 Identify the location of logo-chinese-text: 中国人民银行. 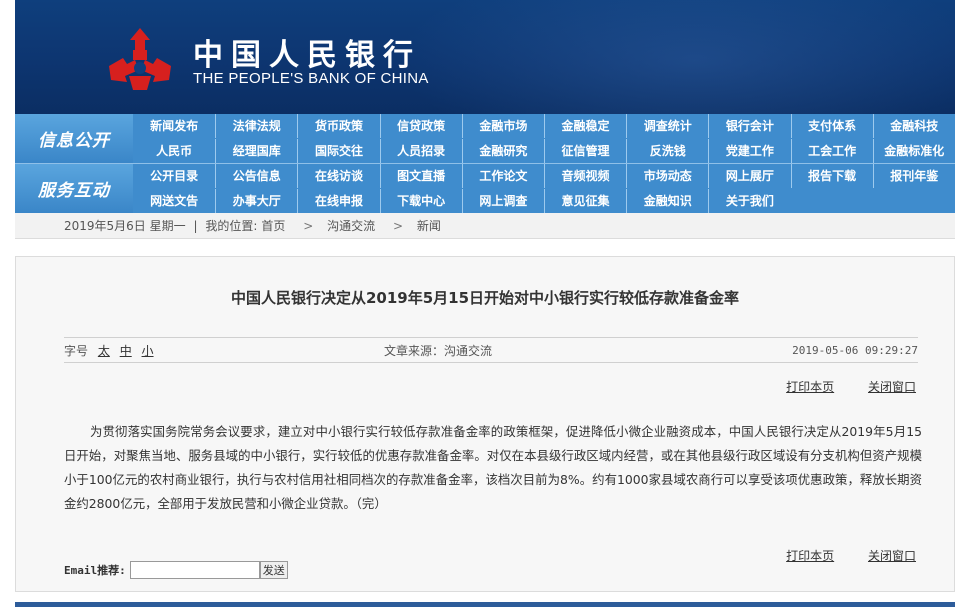
(307, 55).